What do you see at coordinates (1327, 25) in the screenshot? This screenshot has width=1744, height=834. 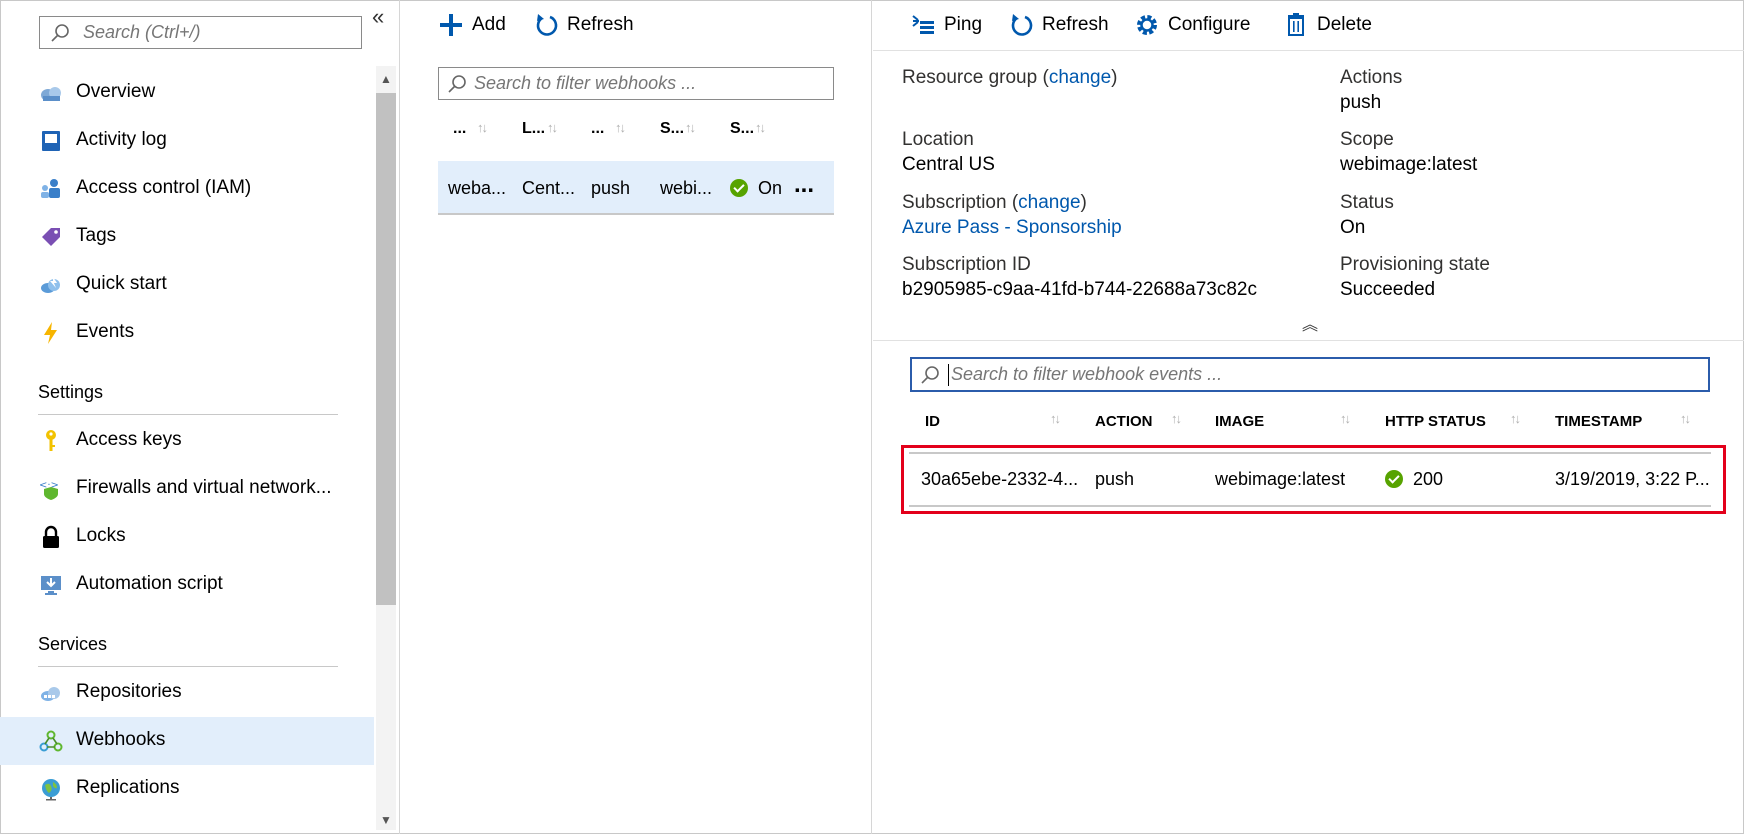 I see `delete-button: Delete` at bounding box center [1327, 25].